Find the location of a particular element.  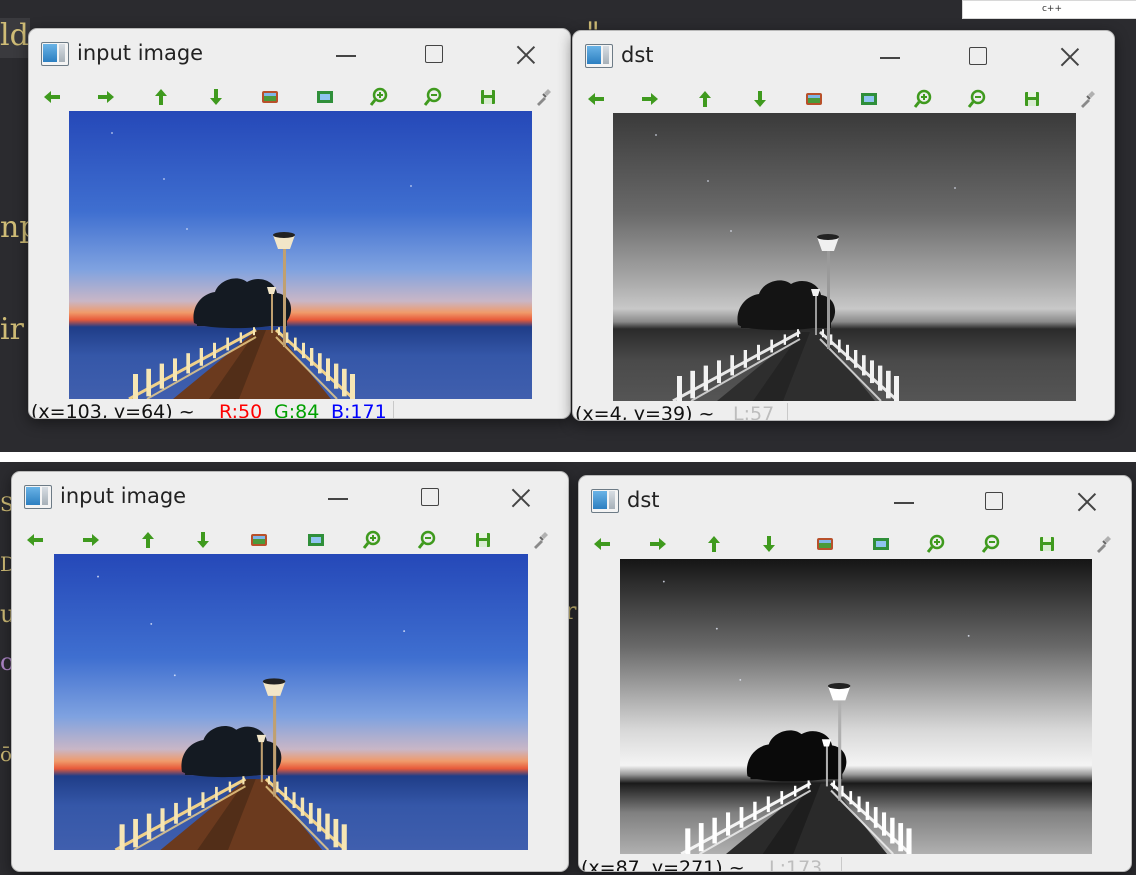

status-coordinates: (x=103, y=64) ~ is located at coordinates (113, 410).